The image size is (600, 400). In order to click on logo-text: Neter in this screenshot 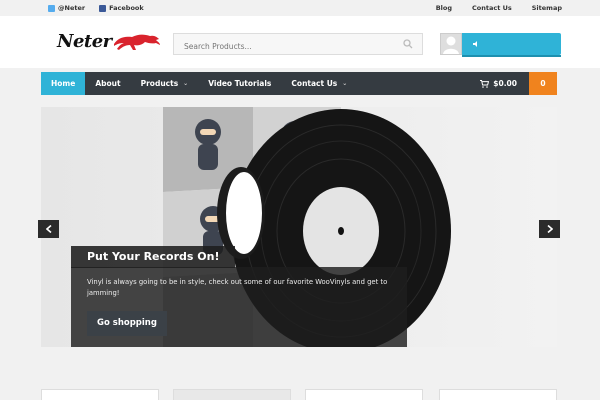, I will do `click(84, 41)`.